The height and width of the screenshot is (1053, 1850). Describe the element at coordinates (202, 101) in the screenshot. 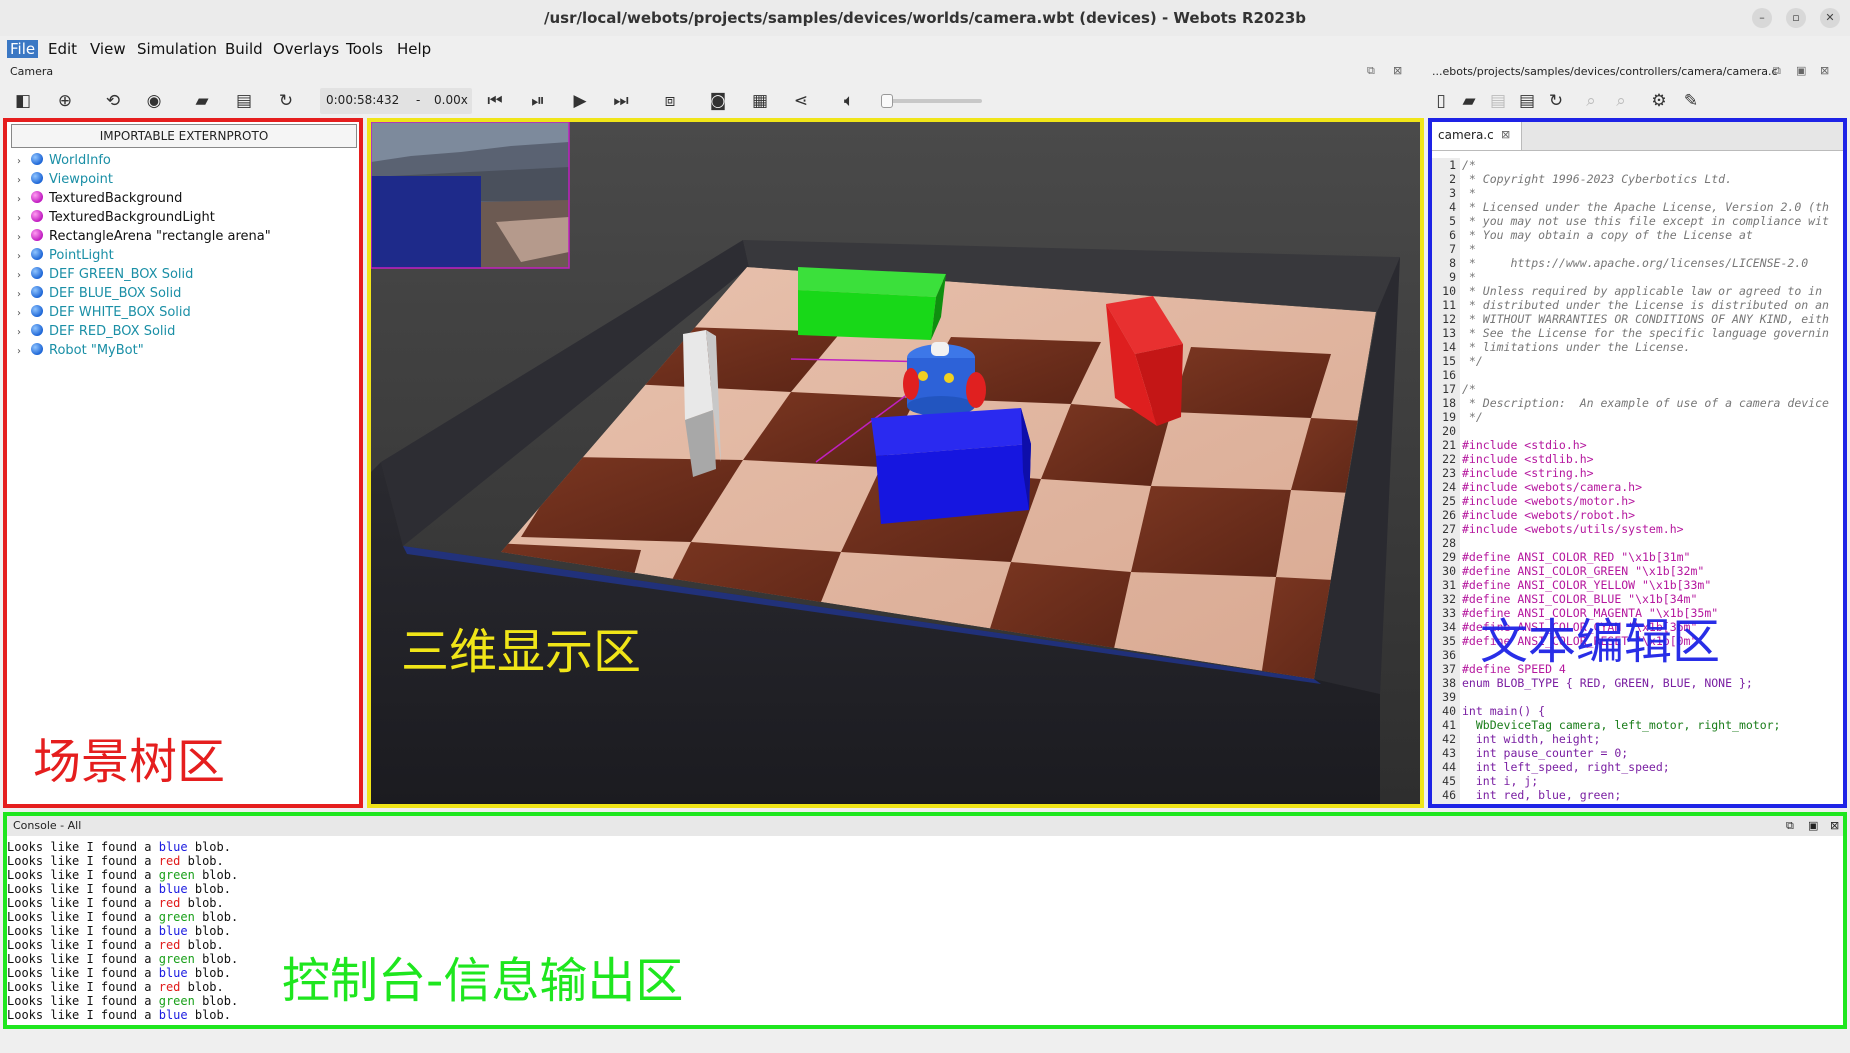

I see `open-world-icon: ▰` at that location.